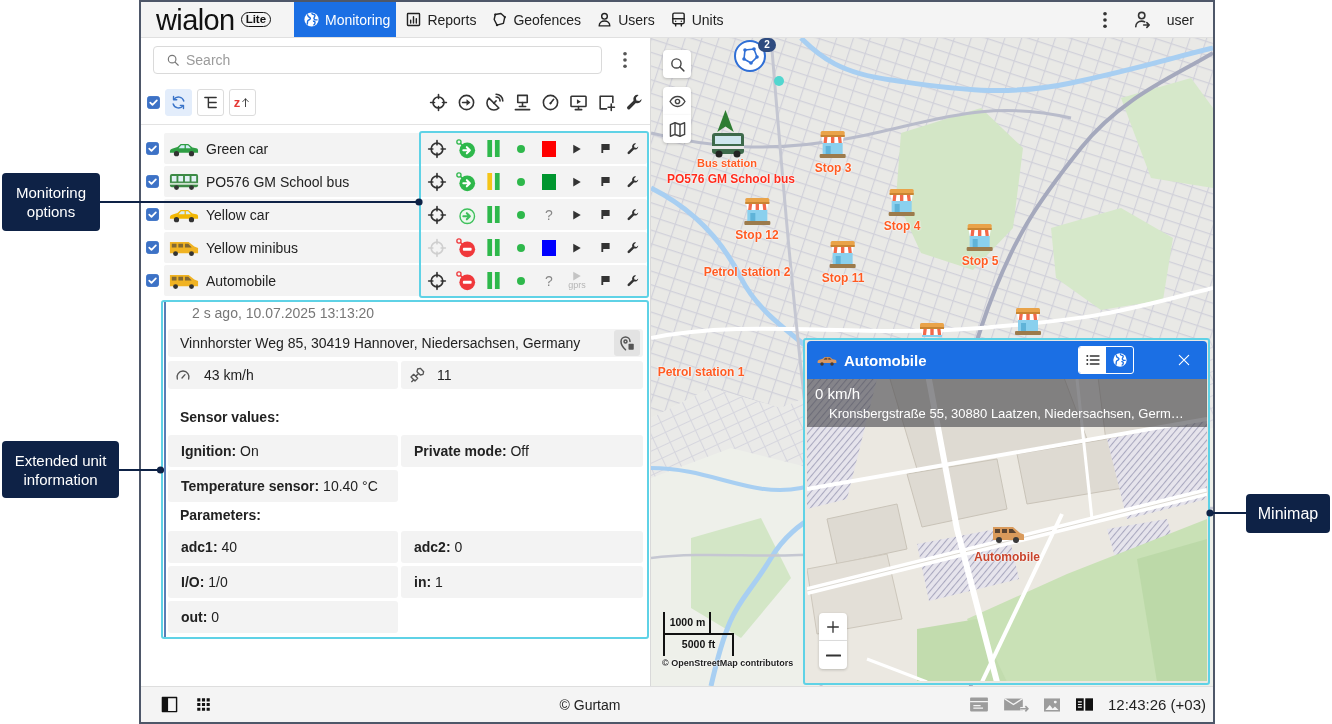  Describe the element at coordinates (278, 181) in the screenshot. I see `unit-name: PO576 GM School bus` at that location.